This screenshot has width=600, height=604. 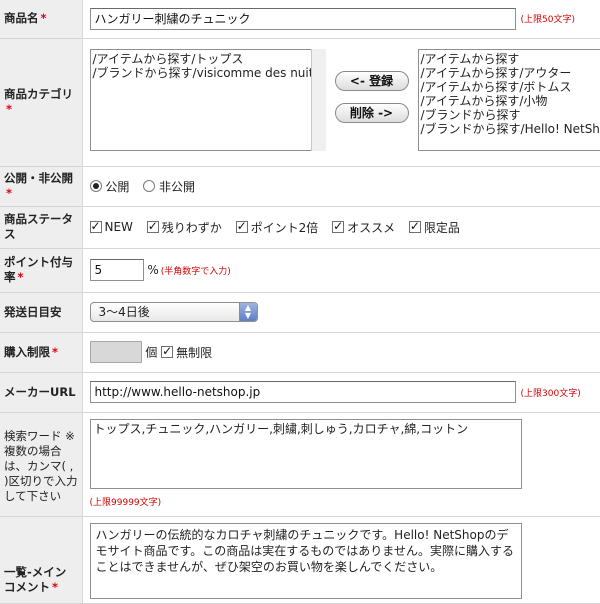 I want to click on list-item: /アイテムから探す/小物, so click(x=510, y=101).